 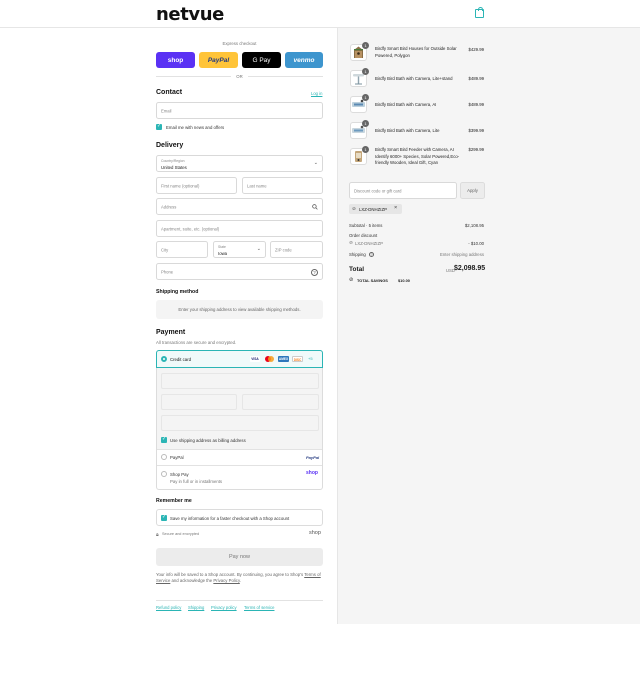 I want to click on credit-card-radio, so click(x=164, y=359).